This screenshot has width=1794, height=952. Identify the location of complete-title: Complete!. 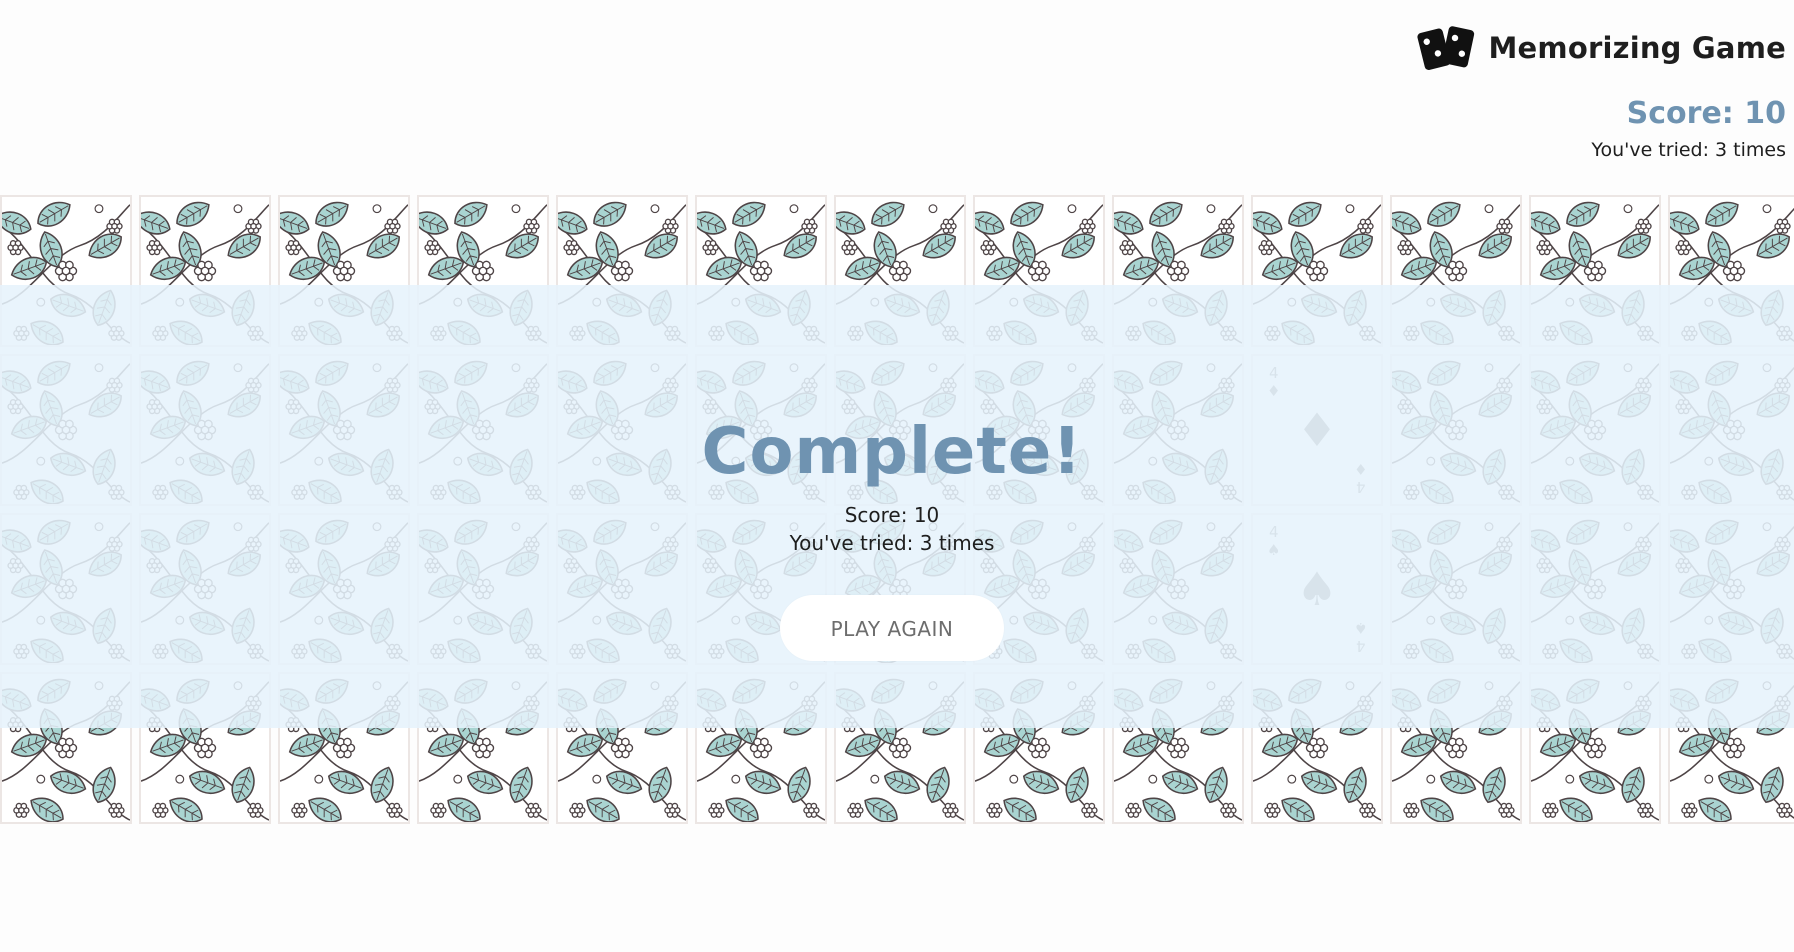
(892, 452).